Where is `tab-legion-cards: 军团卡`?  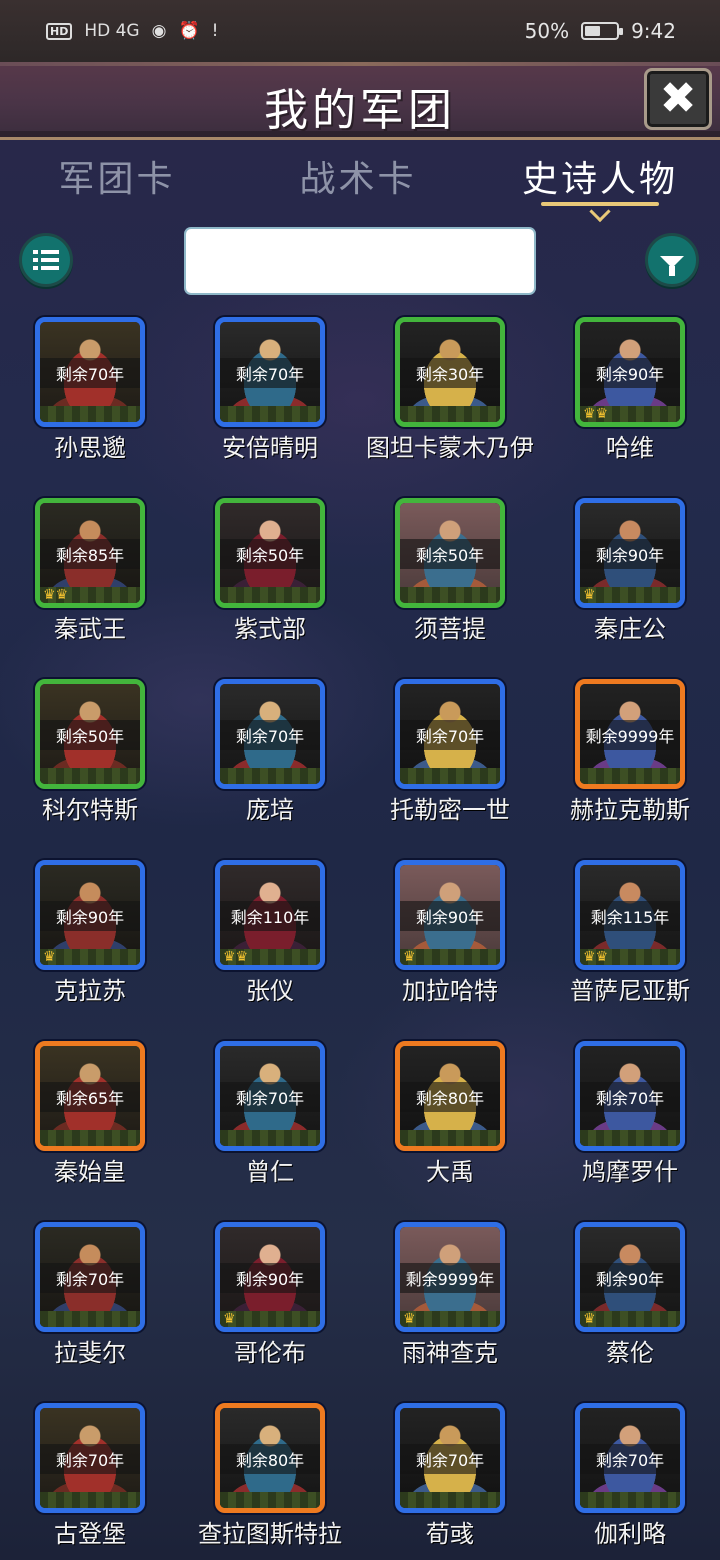
tab-legion-cards: 军团卡 is located at coordinates (117, 176).